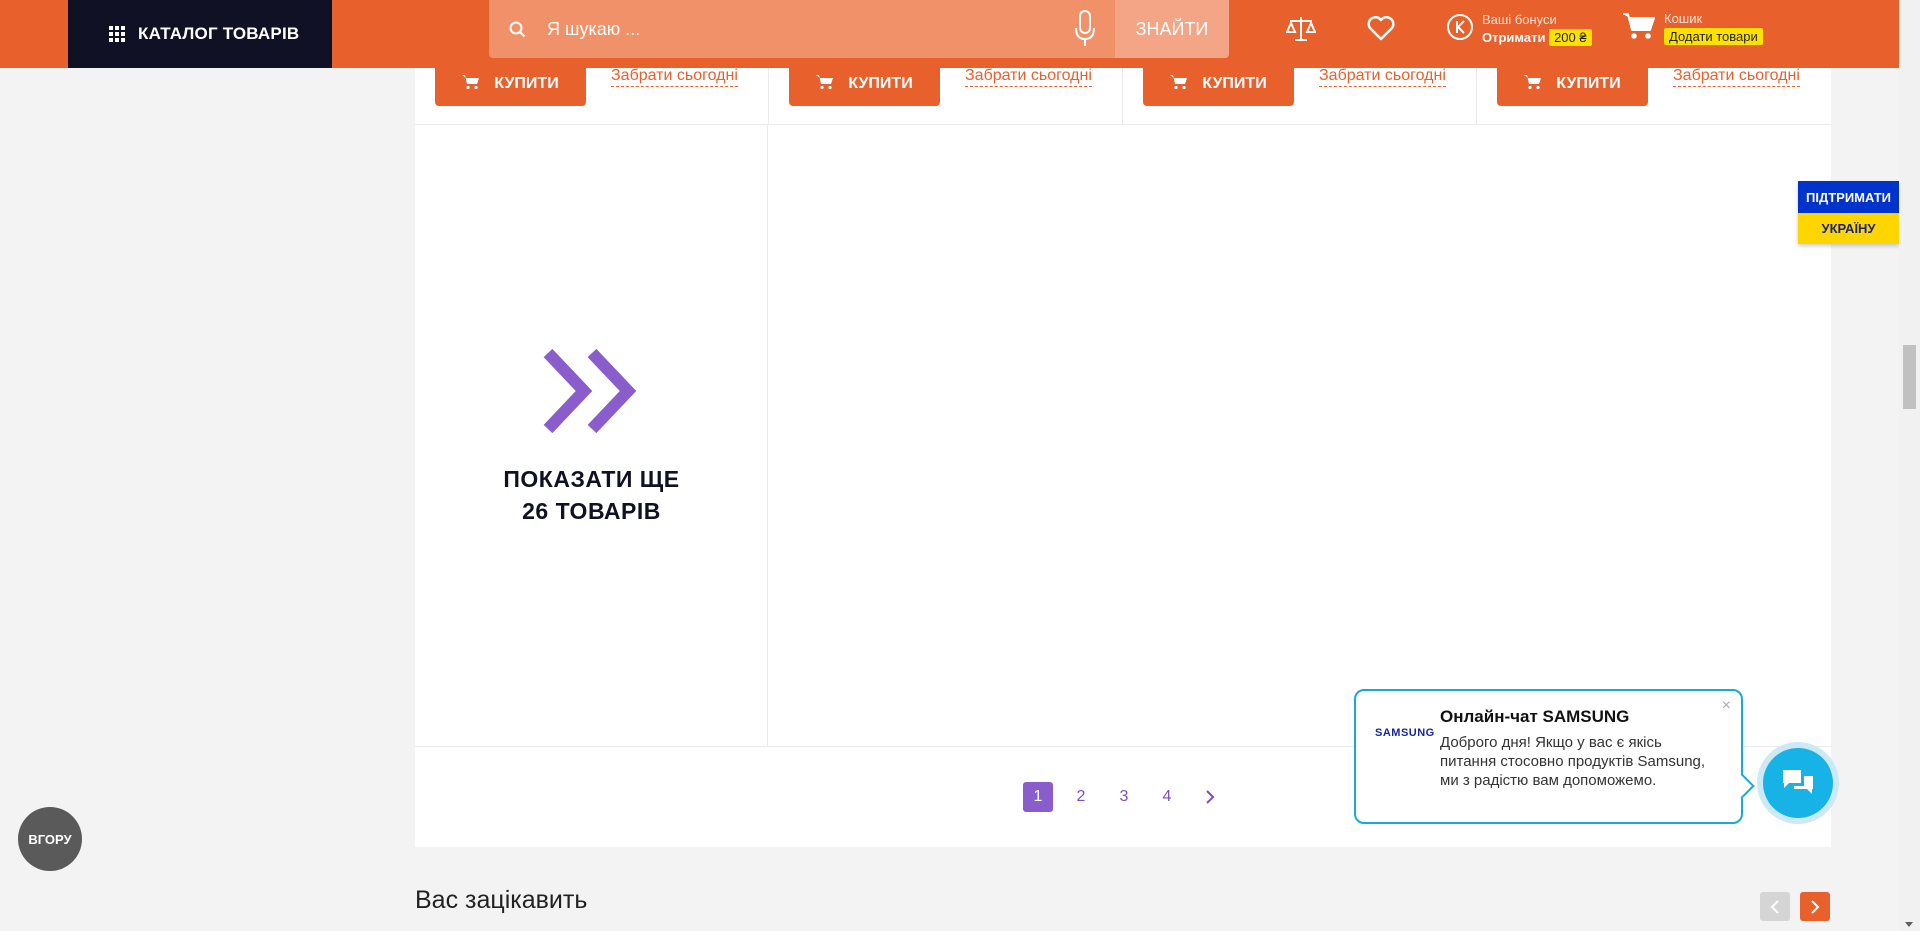 The image size is (1920, 931). I want to click on pagination: 1 2 3 4, so click(1130, 797).